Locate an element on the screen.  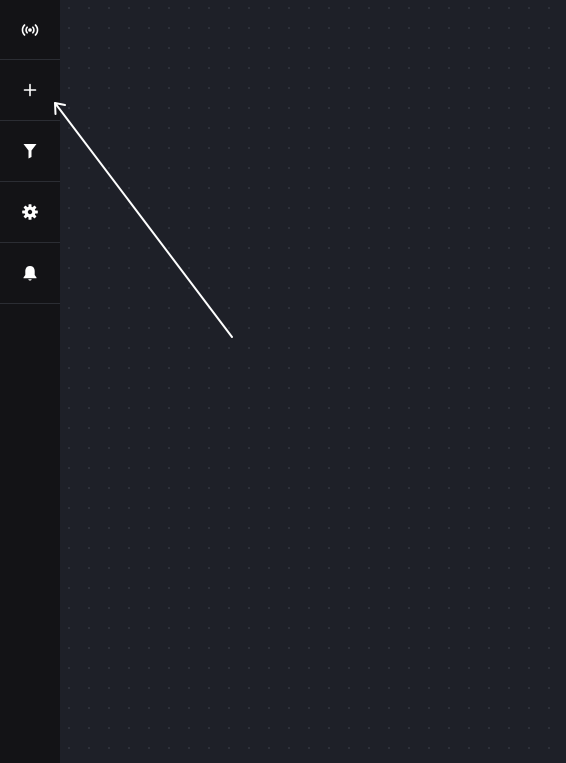
sidebar is located at coordinates (30, 381).